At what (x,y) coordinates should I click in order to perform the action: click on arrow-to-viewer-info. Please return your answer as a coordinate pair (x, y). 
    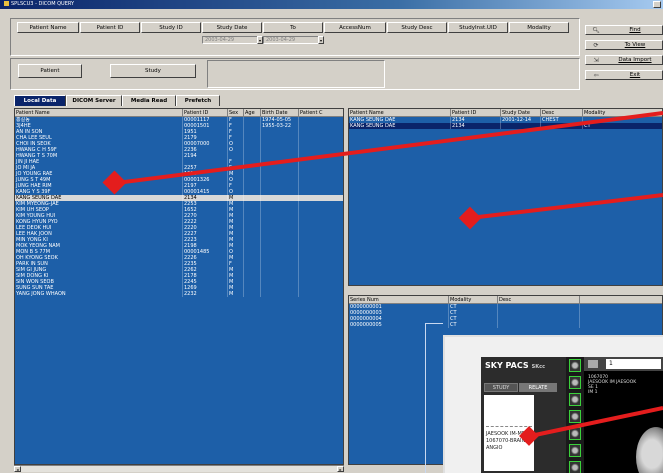
    Looking at the image, I should click on (598, 421).